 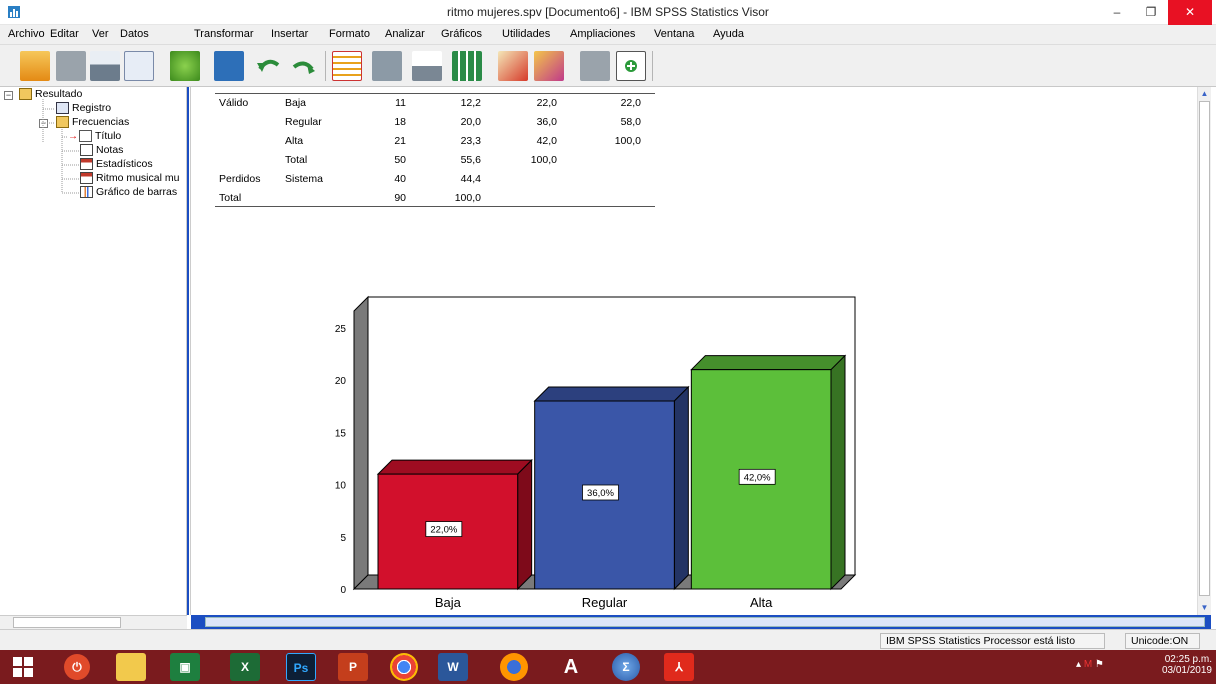 I want to click on unicode-status: Unicode:ON, so click(x=1162, y=641).